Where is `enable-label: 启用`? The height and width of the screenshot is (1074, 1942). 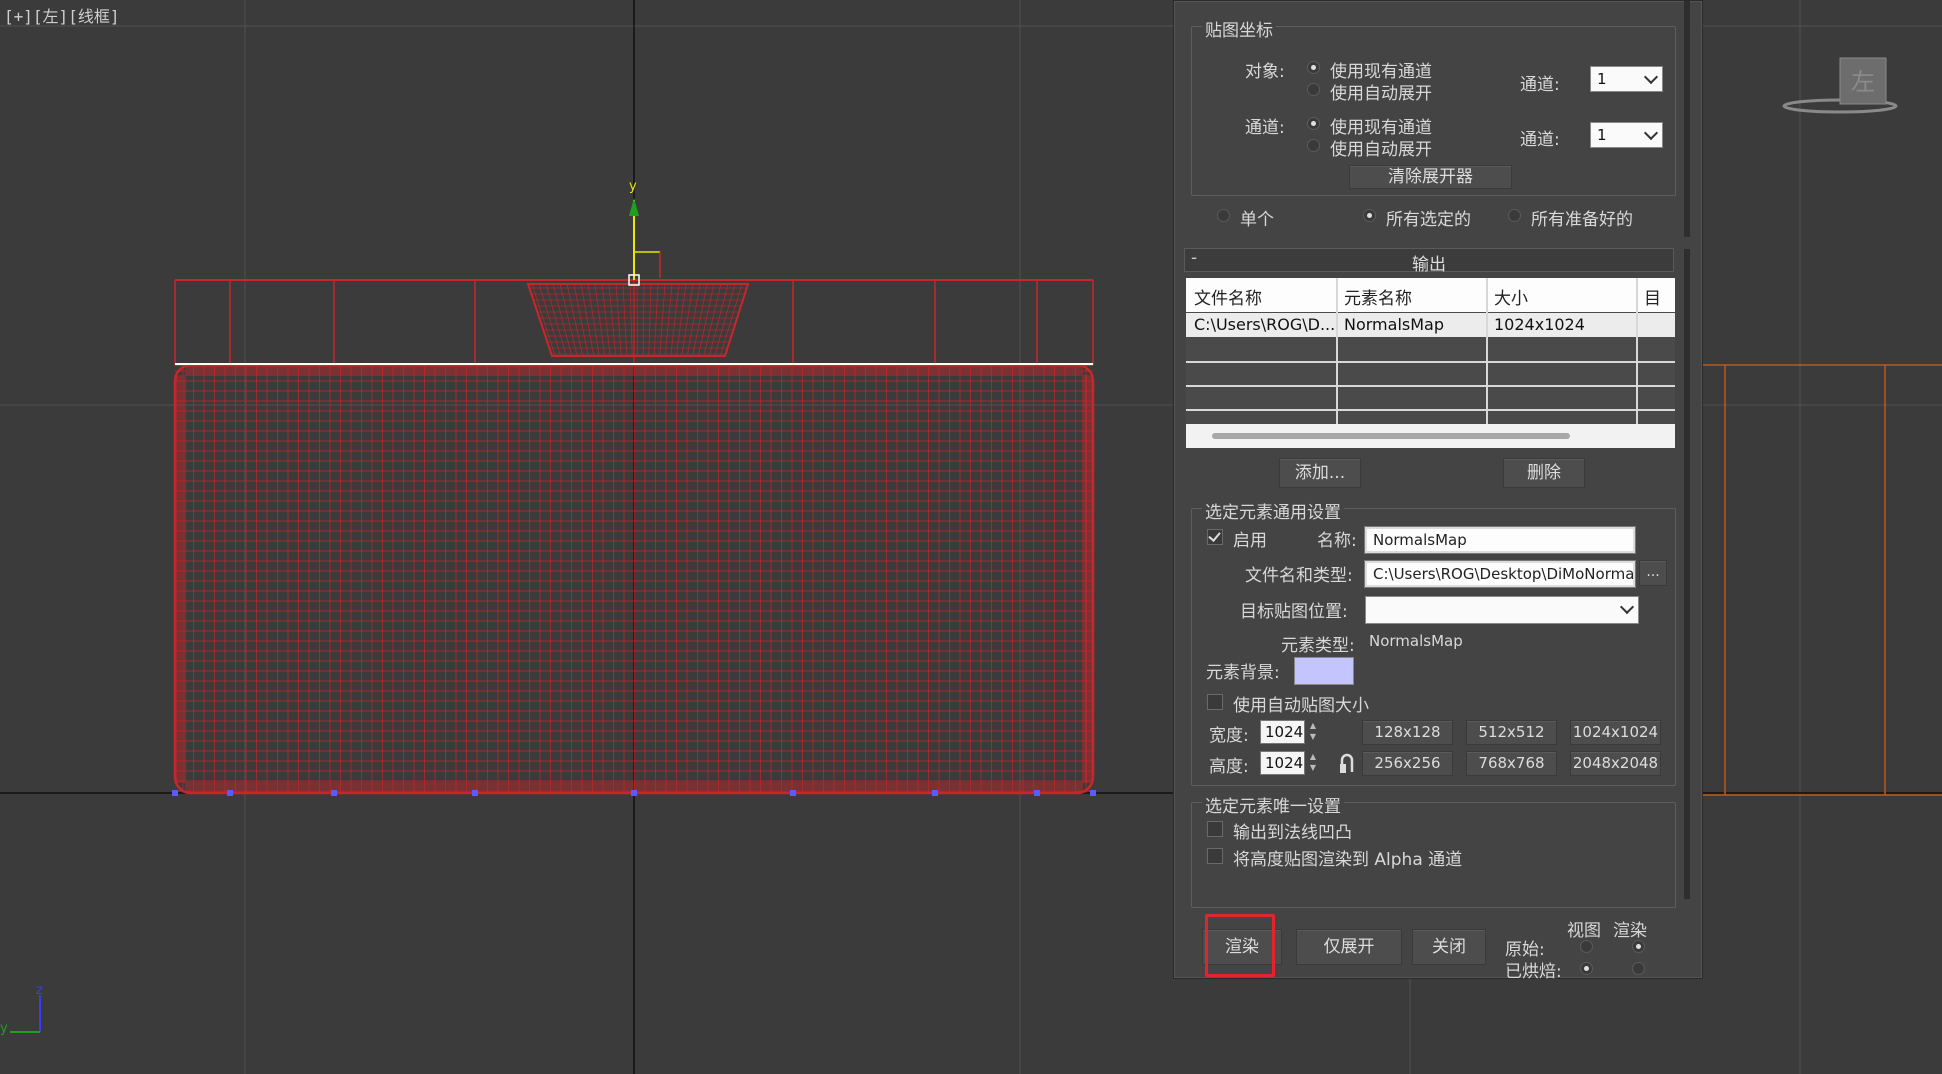
enable-label: 启用 is located at coordinates (1250, 541).